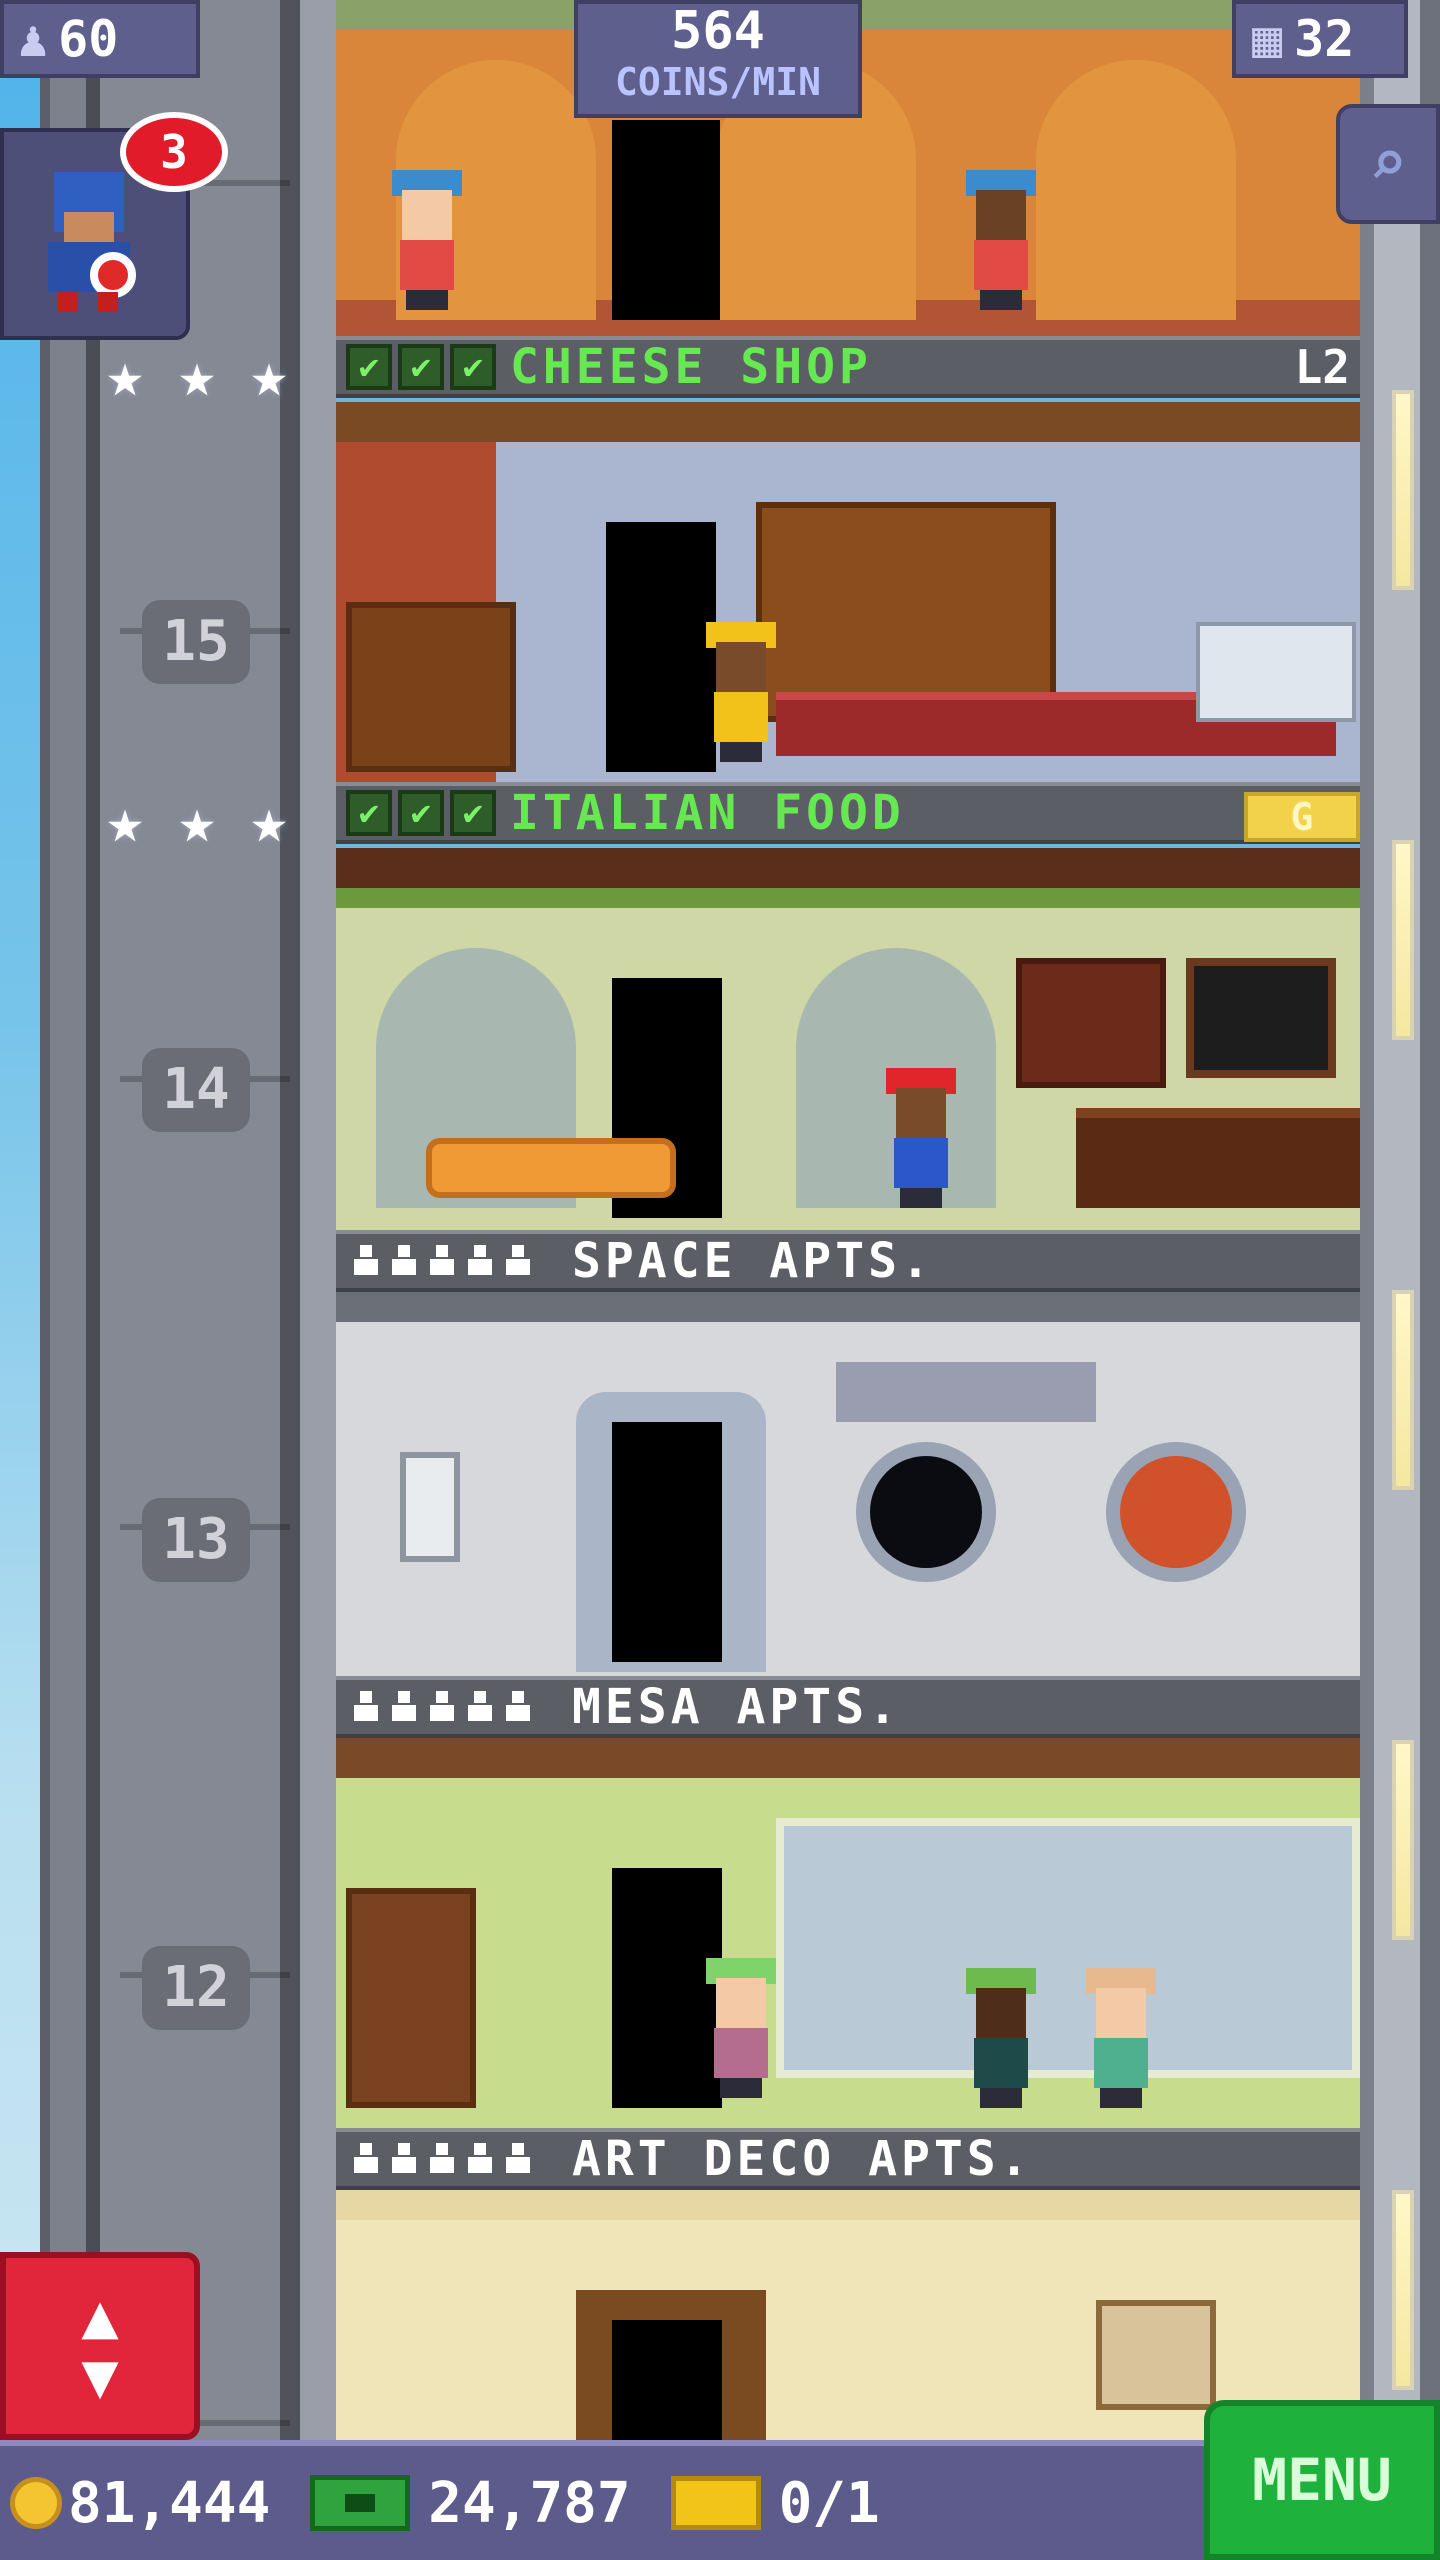  What do you see at coordinates (1267, 39) in the screenshot?
I see `building-icon: ▦` at bounding box center [1267, 39].